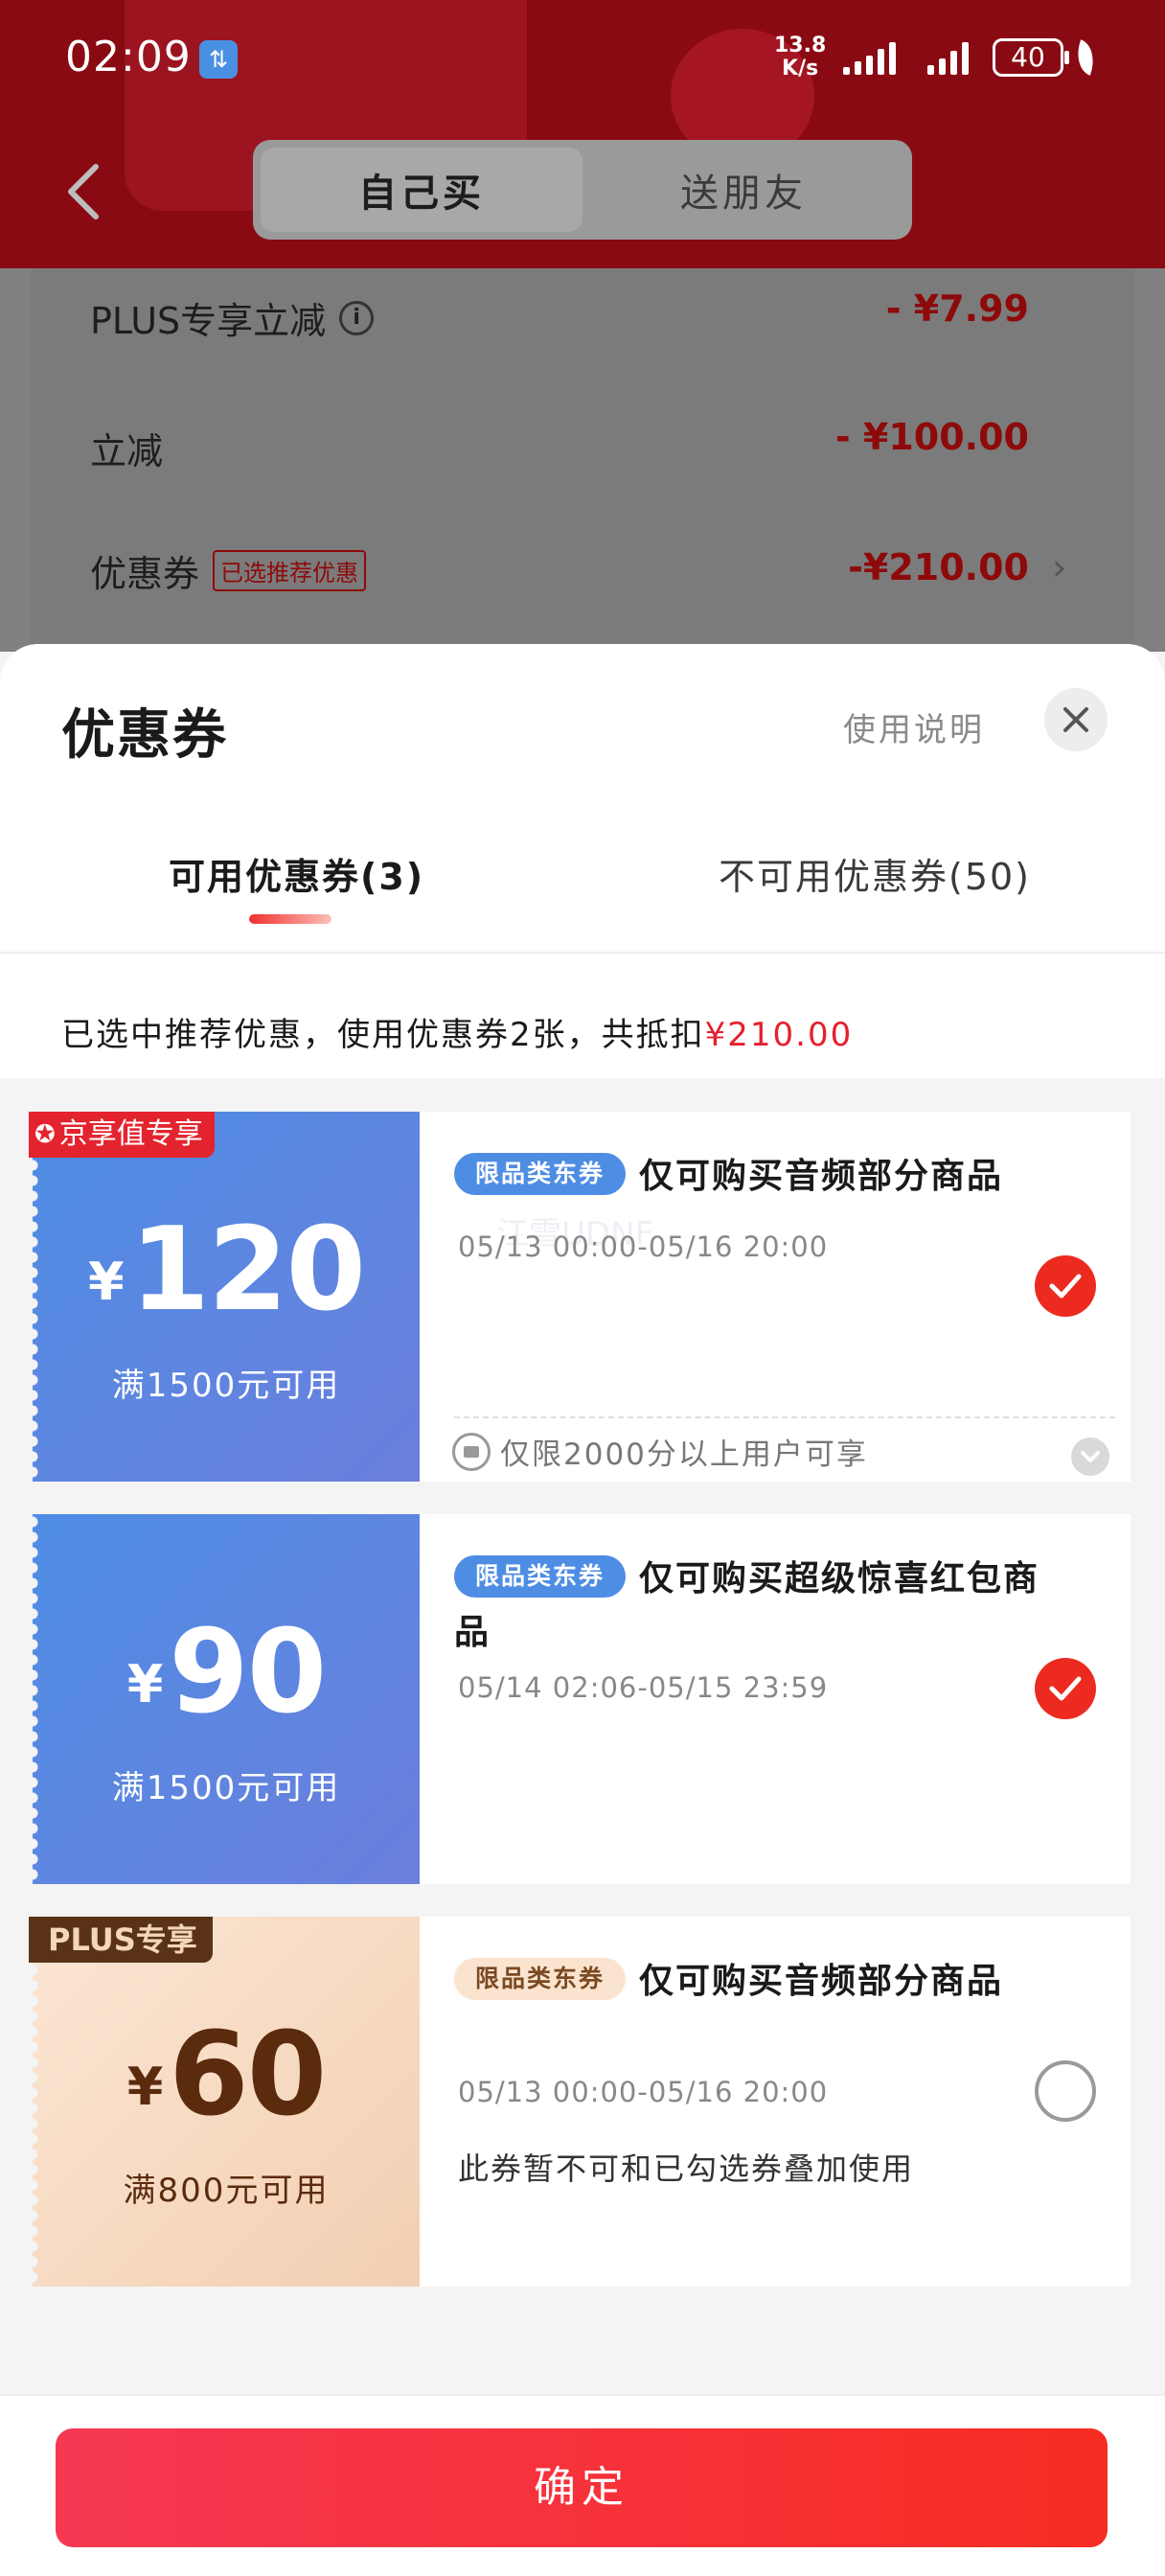 This screenshot has width=1165, height=2576. Describe the element at coordinates (948, 58) in the screenshot. I see `signal-2-icon` at that location.